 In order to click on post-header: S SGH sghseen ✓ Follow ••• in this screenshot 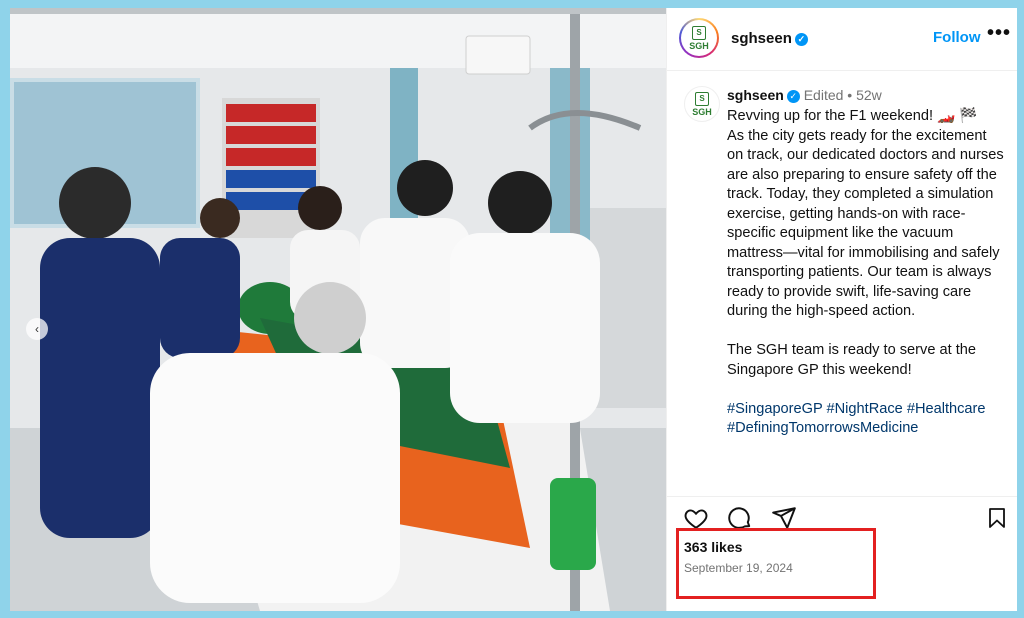, I will do `click(842, 39)`.